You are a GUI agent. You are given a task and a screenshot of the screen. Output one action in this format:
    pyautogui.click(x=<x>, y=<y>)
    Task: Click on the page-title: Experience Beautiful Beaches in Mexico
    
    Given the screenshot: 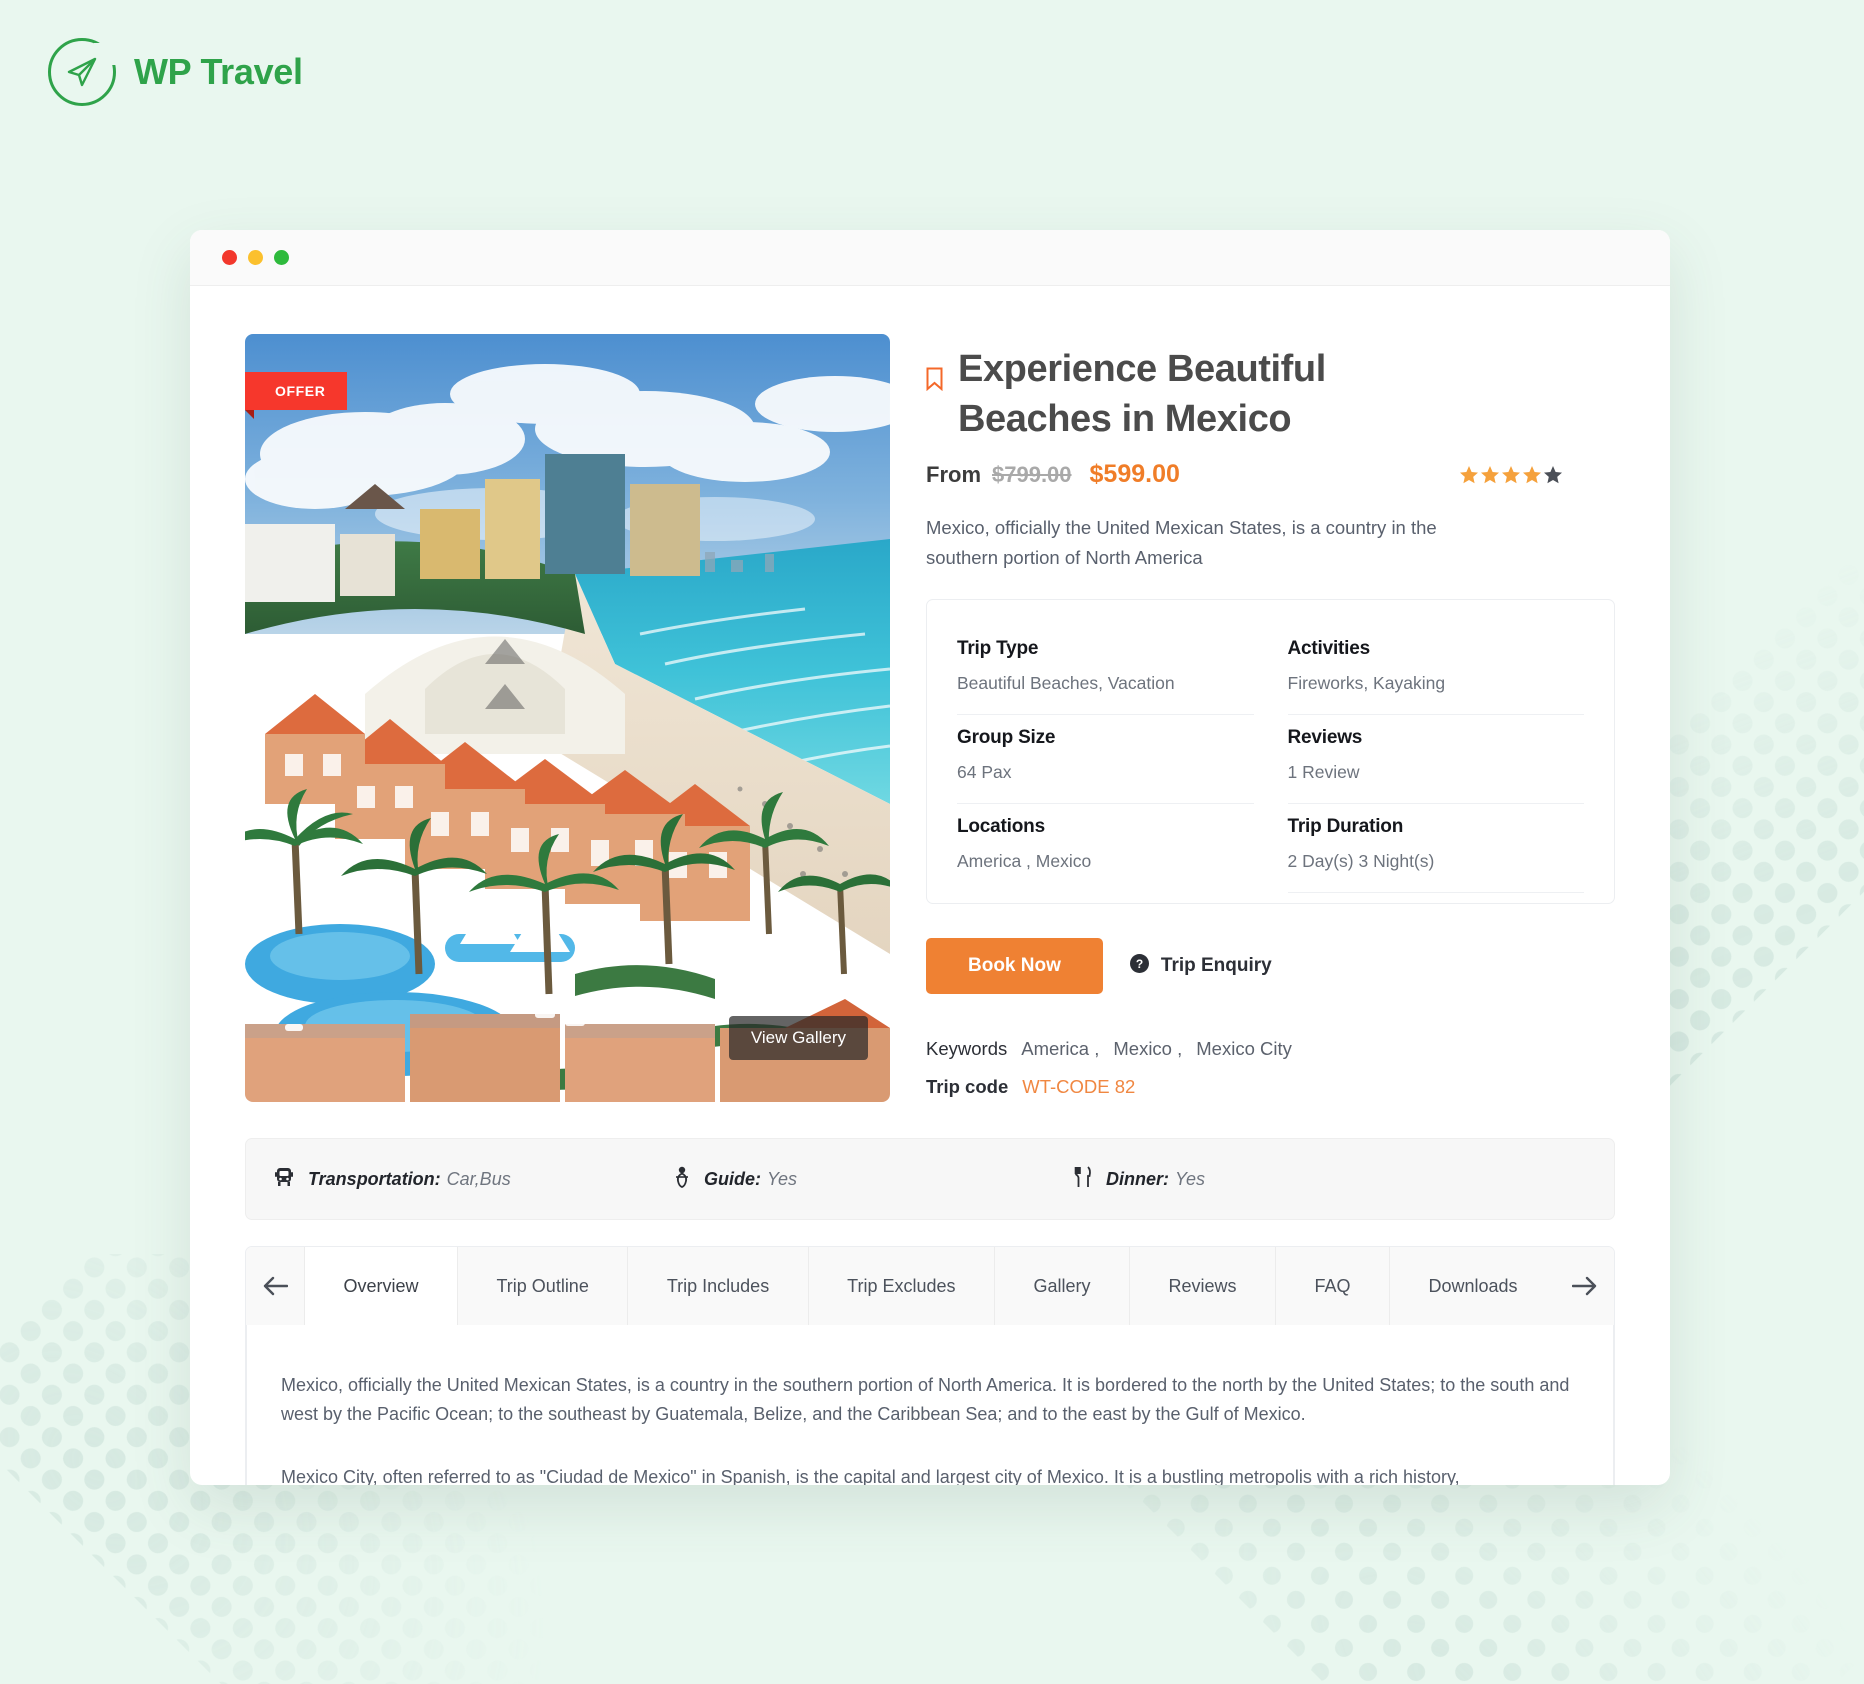 What is the action you would take?
    pyautogui.click(x=1181, y=394)
    